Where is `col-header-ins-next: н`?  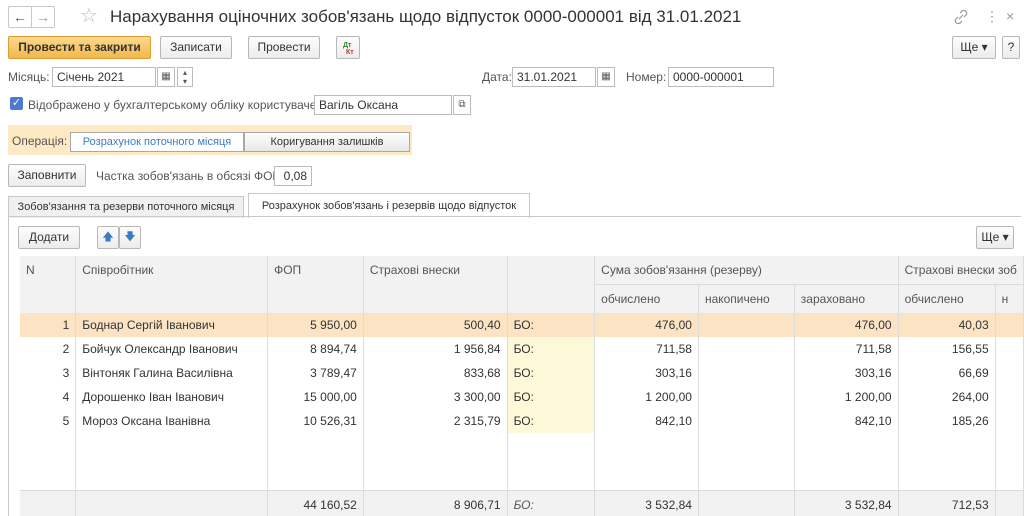
col-header-ins-next: н is located at coordinates (1009, 298).